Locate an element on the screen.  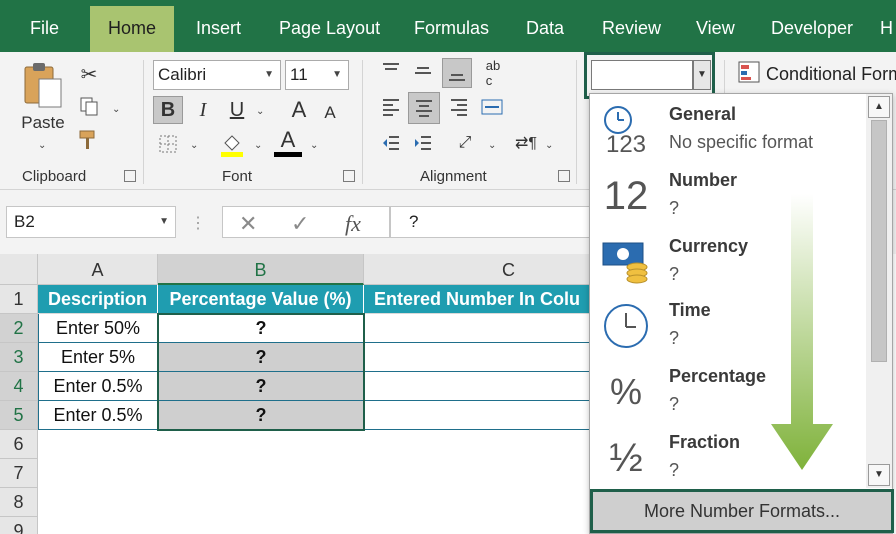
formula-input: ? is located at coordinates (500, 222).